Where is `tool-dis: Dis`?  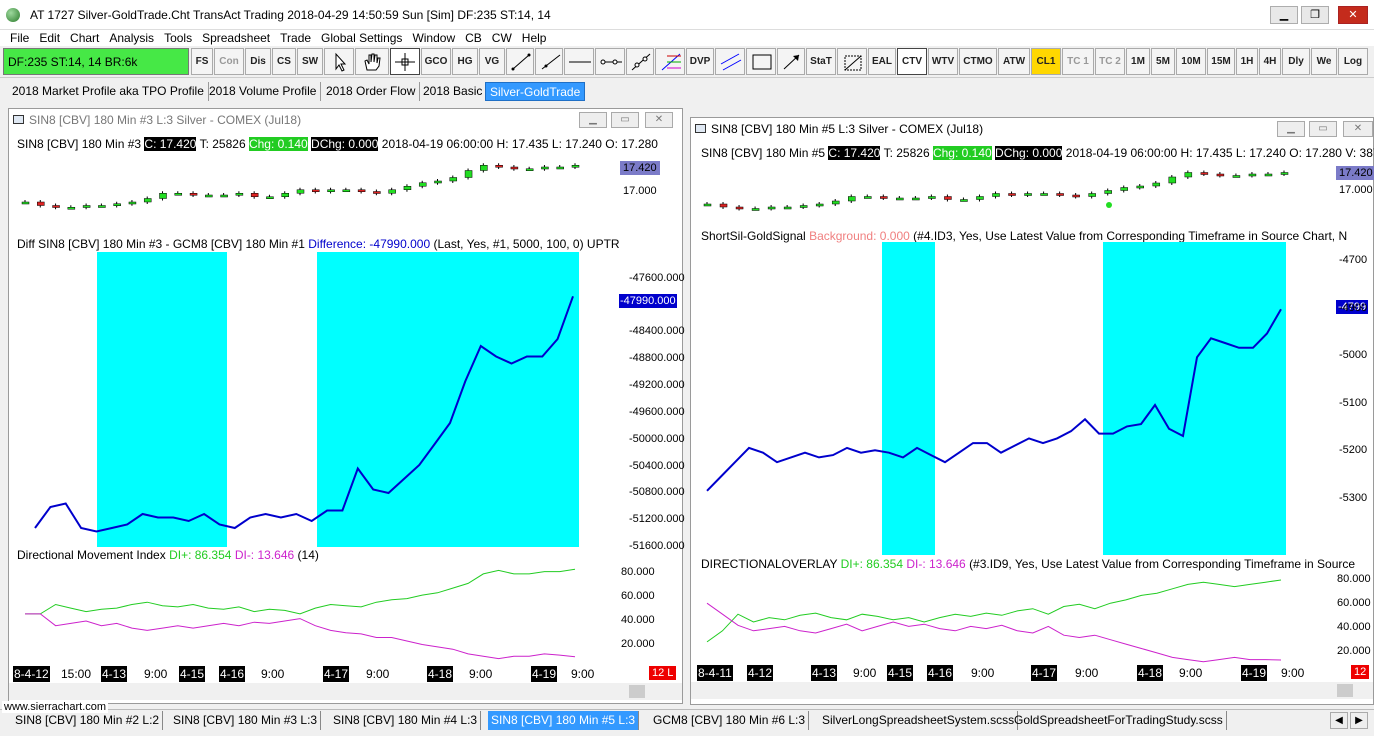
tool-dis: Dis is located at coordinates (258, 61).